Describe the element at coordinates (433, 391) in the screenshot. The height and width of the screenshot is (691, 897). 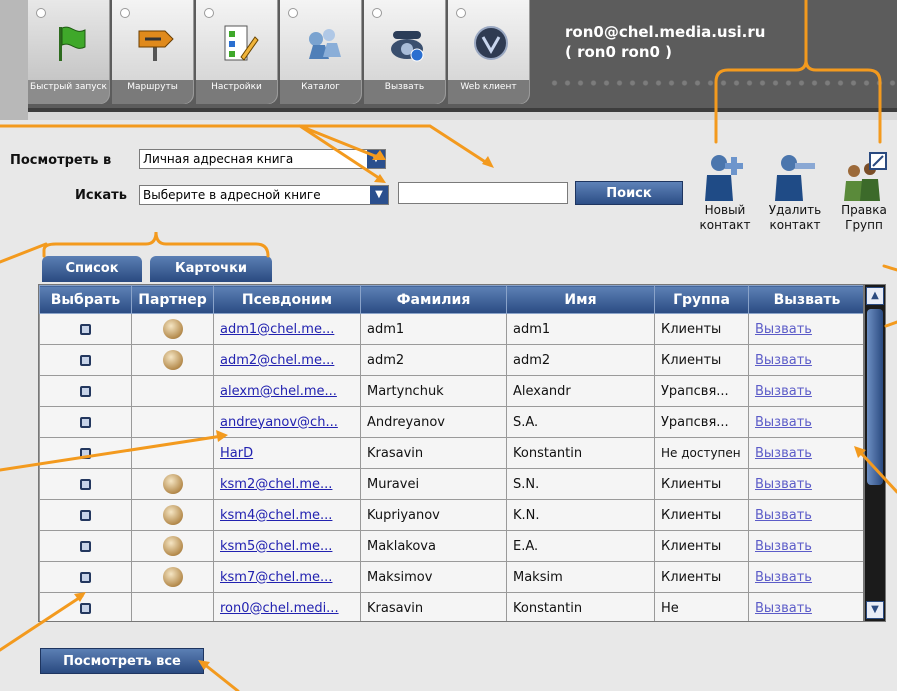
I see `last-name-cell: Martynchuk` at that location.